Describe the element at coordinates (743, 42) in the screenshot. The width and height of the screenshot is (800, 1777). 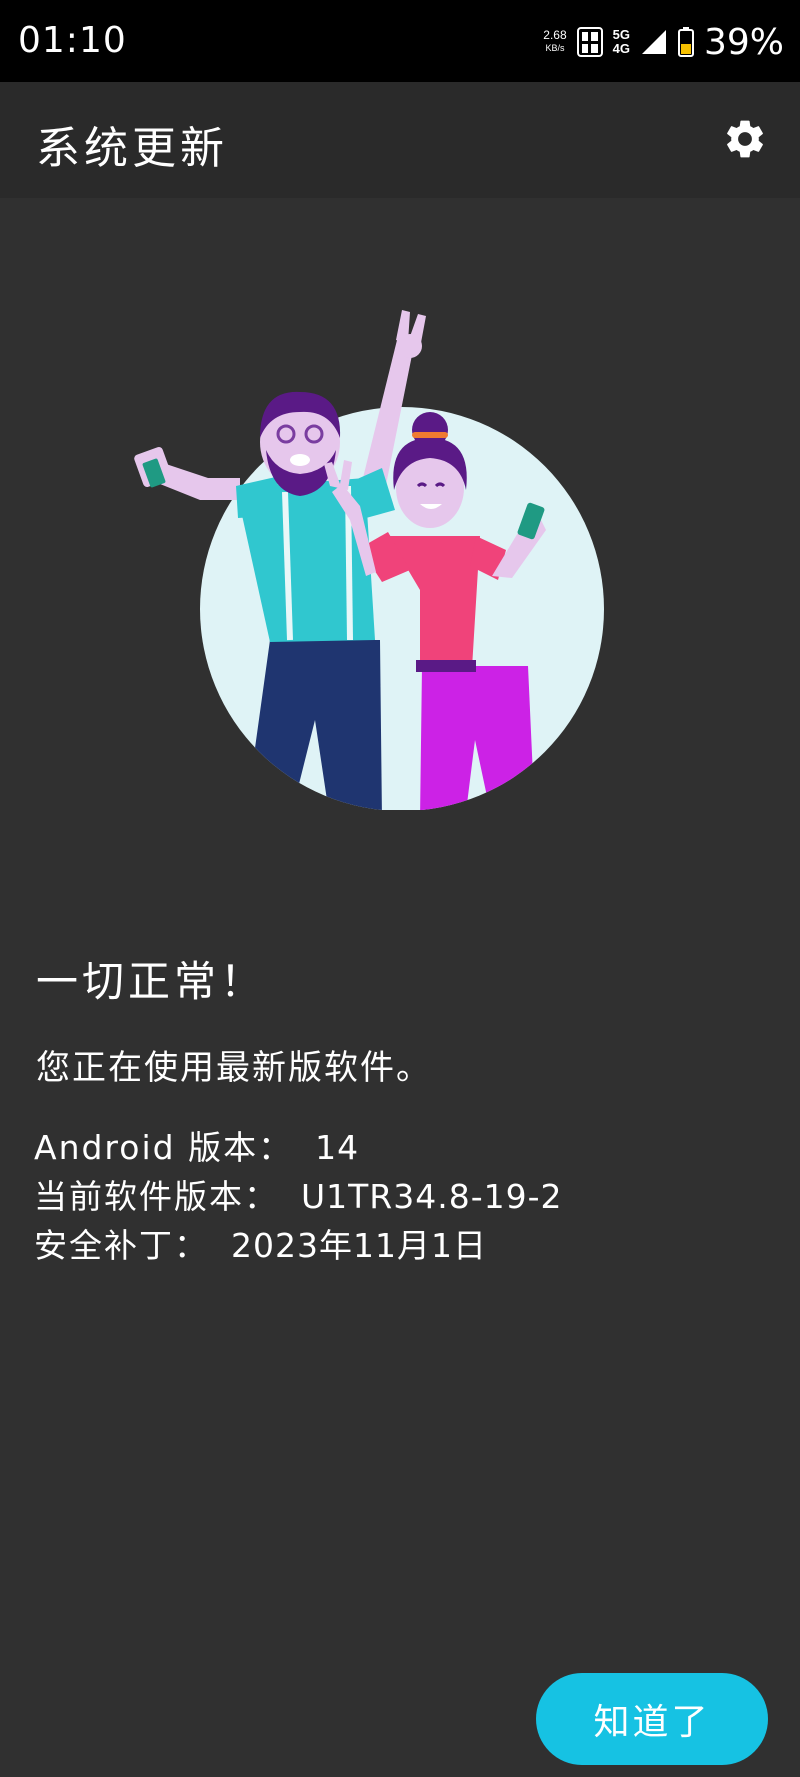
I see `battery-percent: 39%` at that location.